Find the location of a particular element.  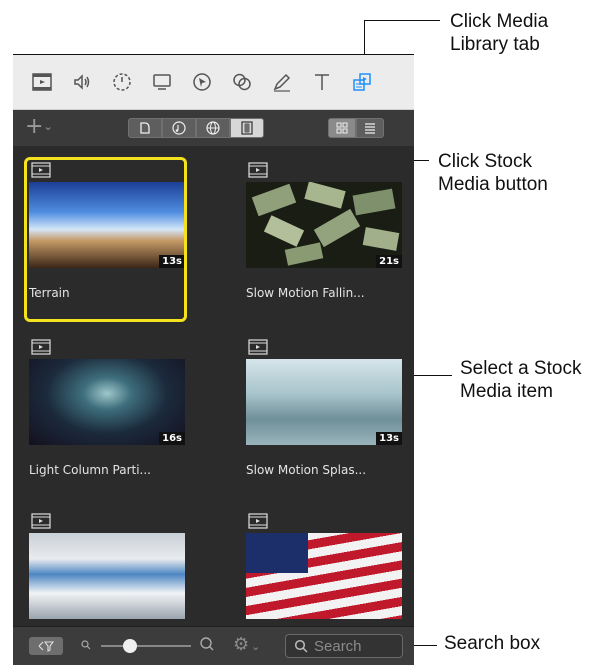

media-toolbar: +⌄ is located at coordinates (213, 128).